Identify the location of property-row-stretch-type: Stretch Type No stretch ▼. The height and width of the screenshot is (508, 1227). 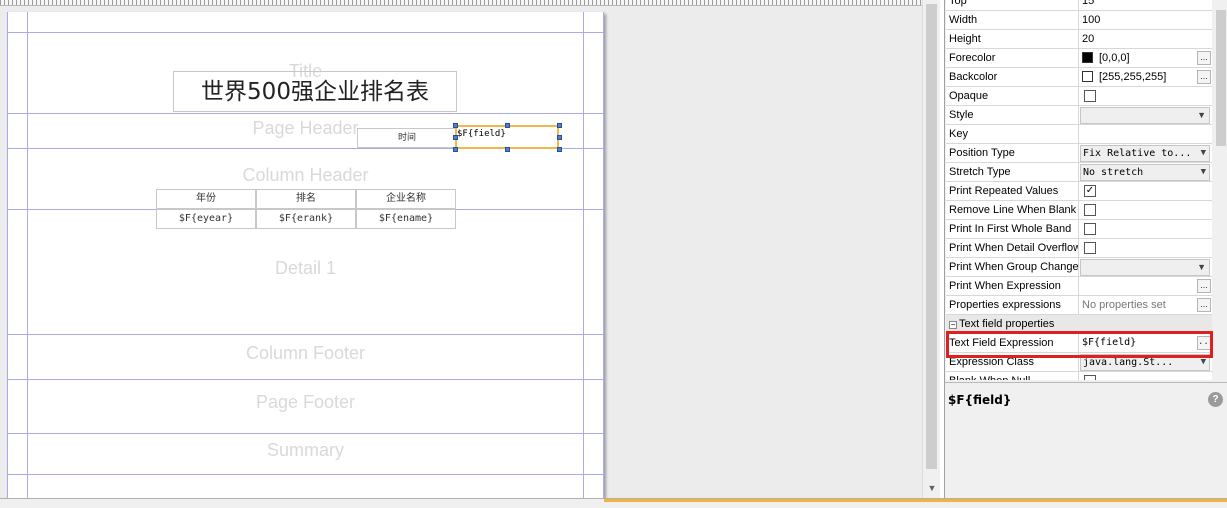
(1079, 172).